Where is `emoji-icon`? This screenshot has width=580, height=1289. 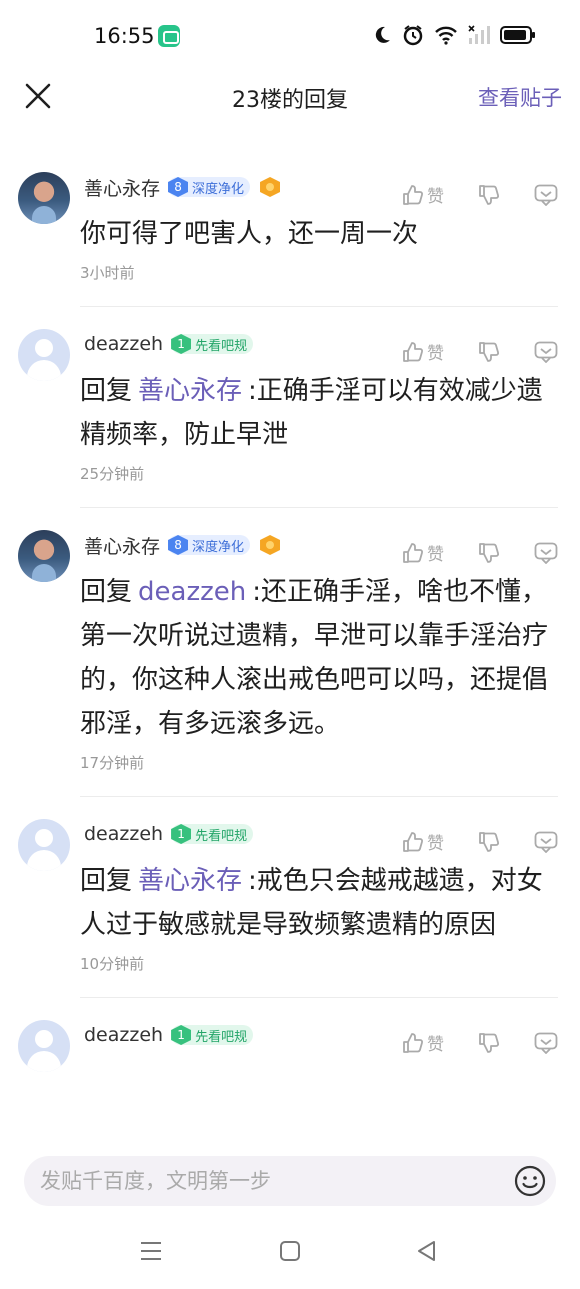
emoji-icon is located at coordinates (530, 1181).